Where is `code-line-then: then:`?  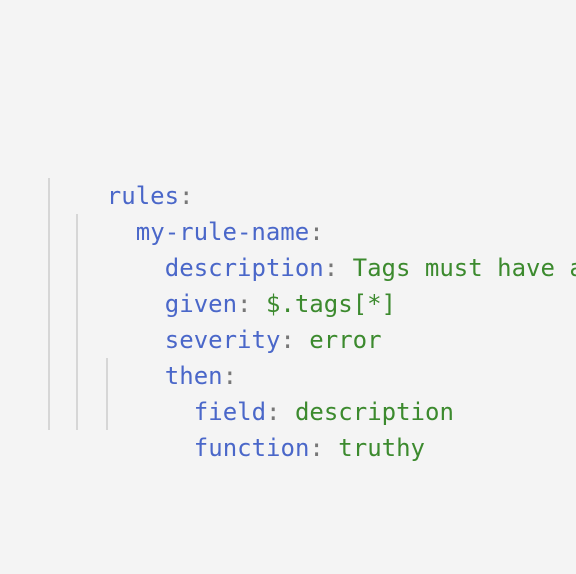 code-line-then: then: is located at coordinates (172, 356).